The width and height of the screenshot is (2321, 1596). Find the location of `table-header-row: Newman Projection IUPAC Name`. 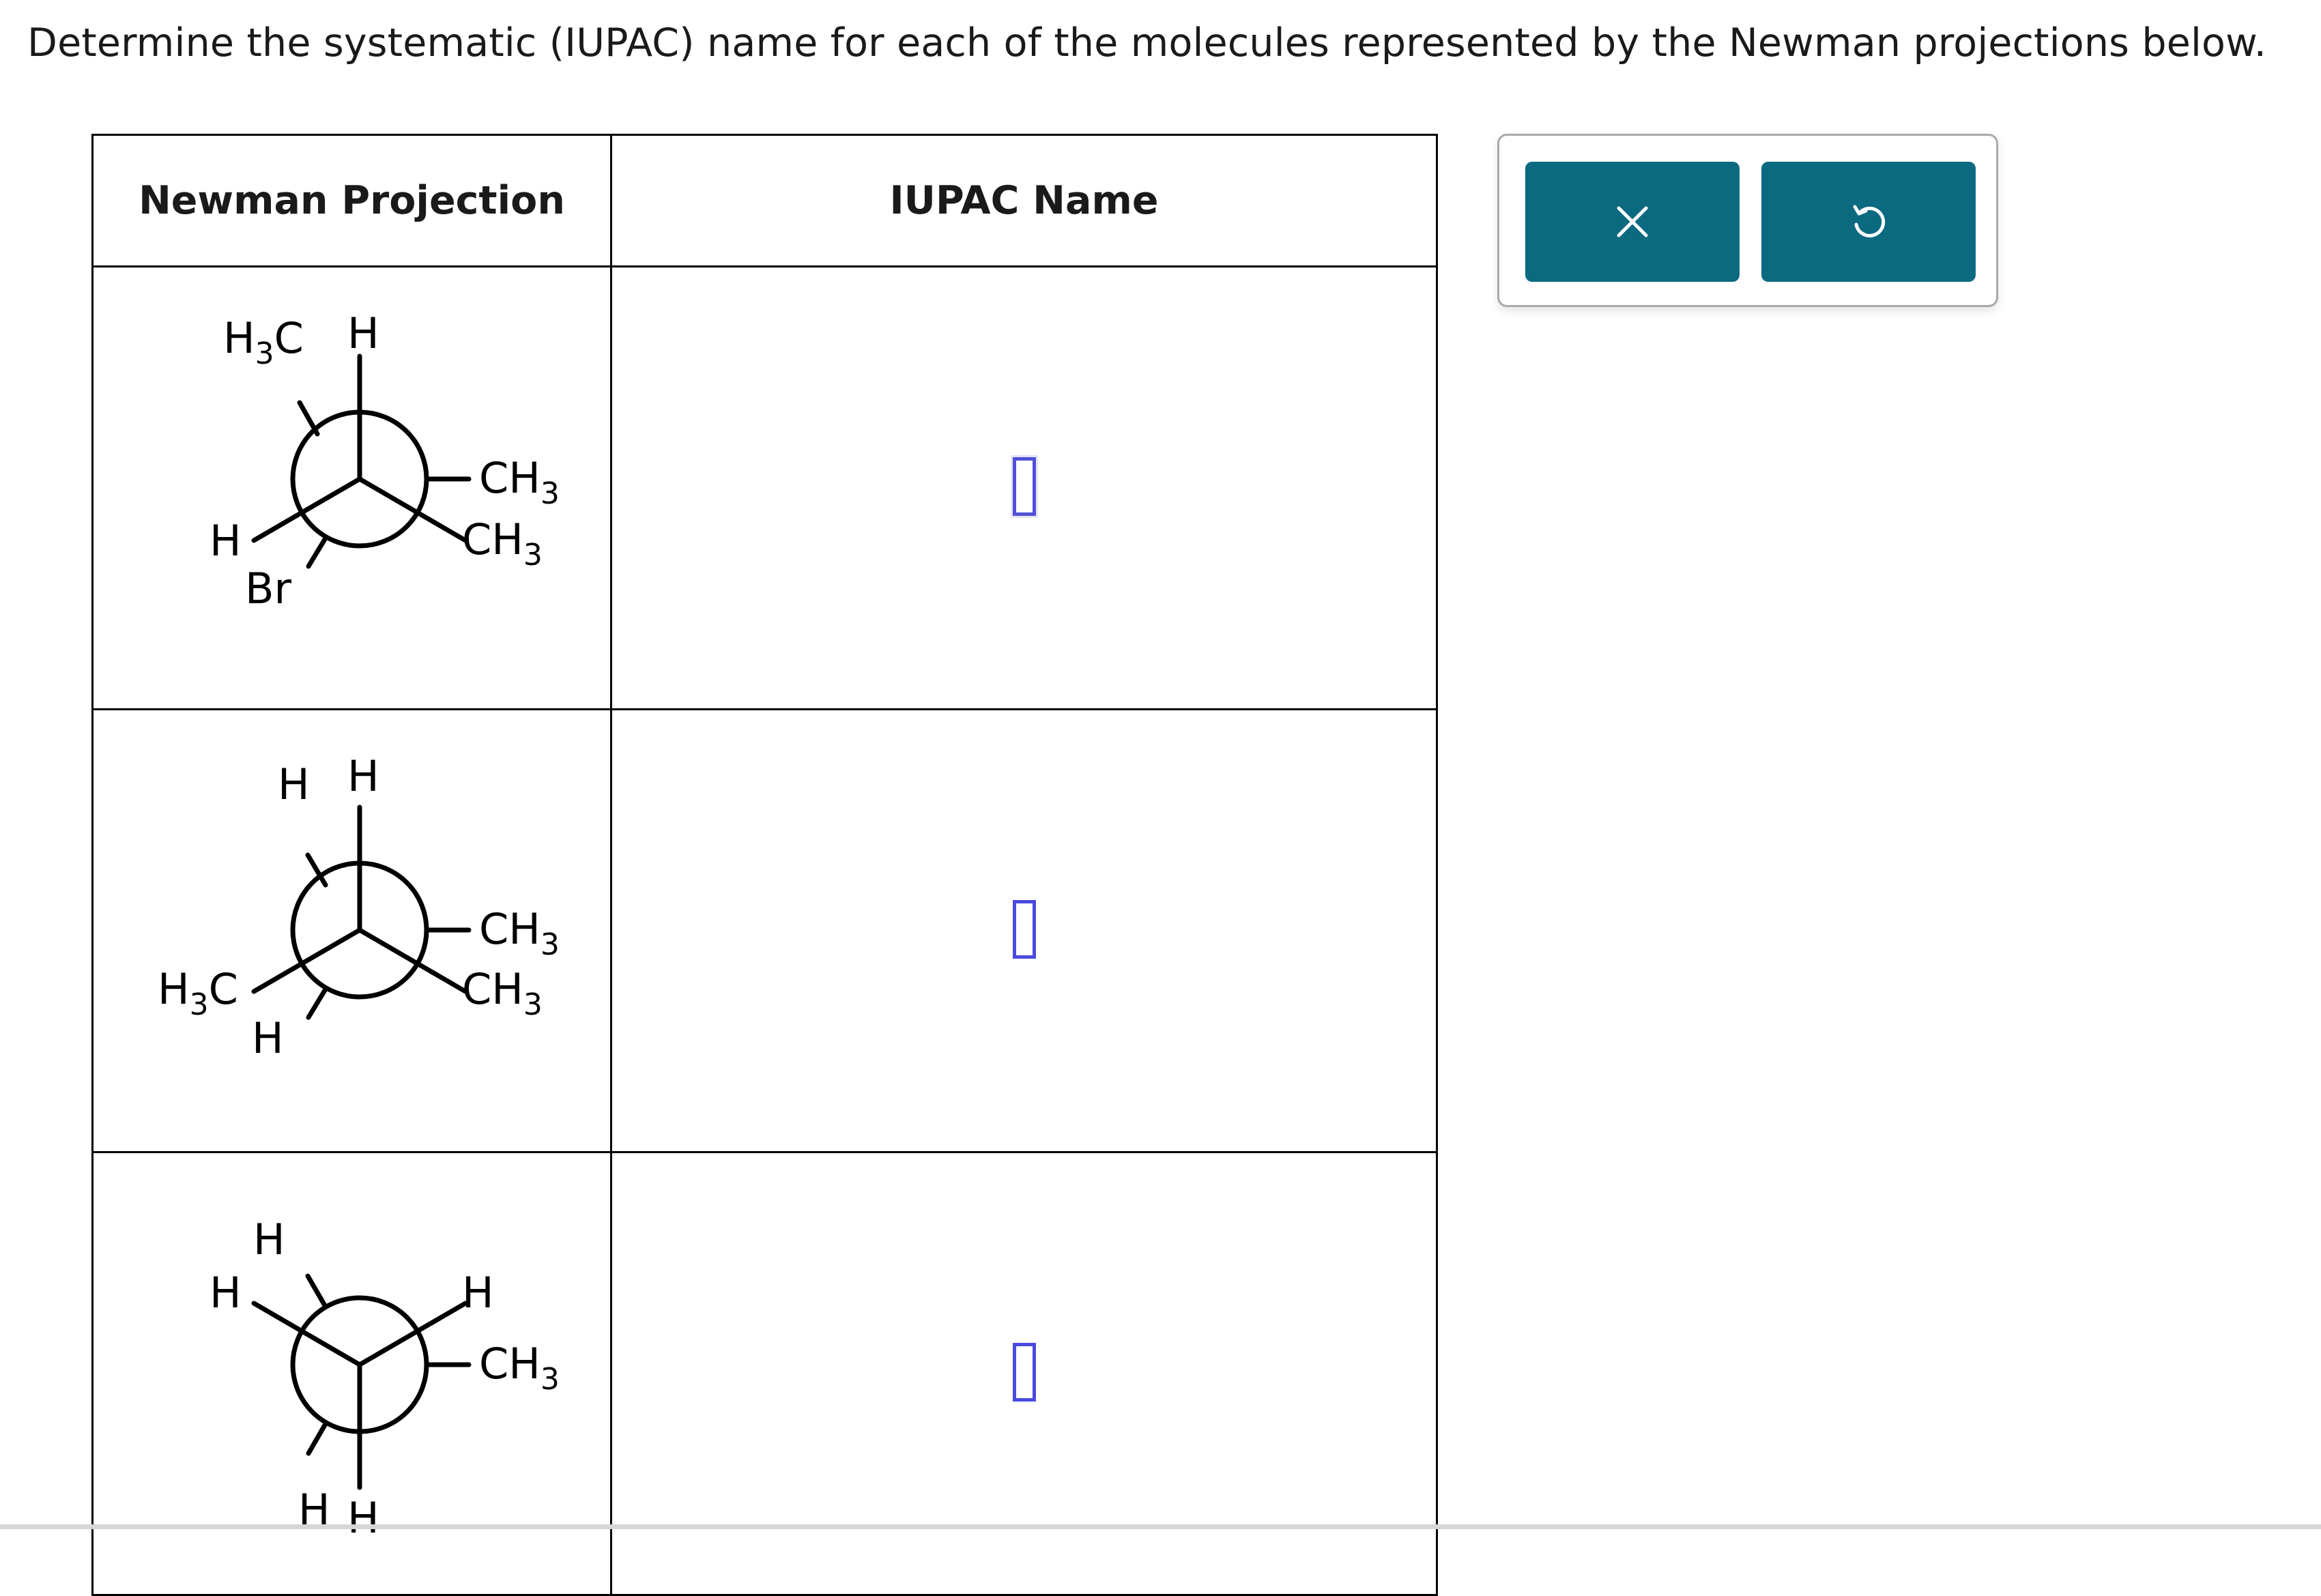

table-header-row: Newman Projection IUPAC Name is located at coordinates (764, 201).